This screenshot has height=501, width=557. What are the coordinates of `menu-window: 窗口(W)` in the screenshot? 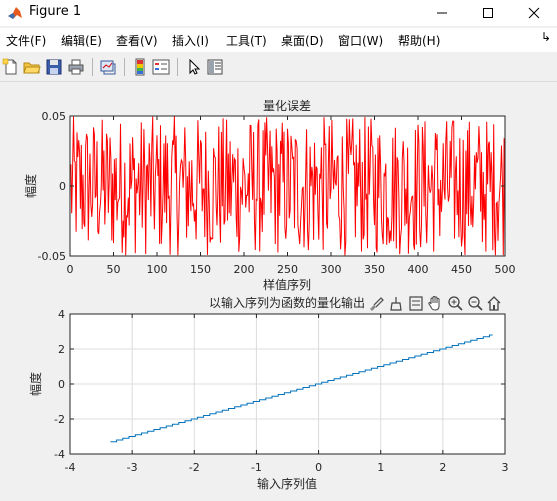 It's located at (360, 40).